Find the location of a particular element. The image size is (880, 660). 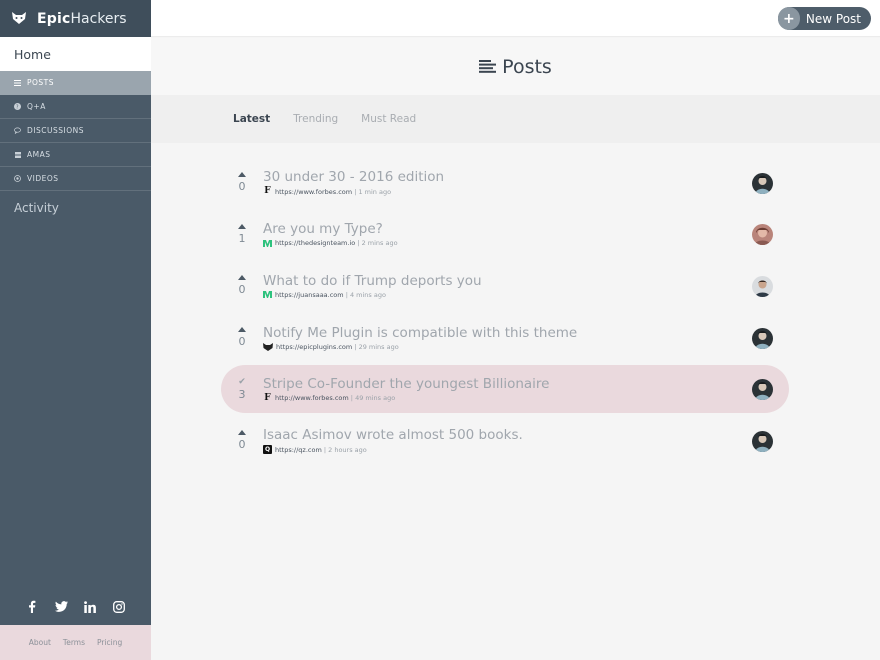

sidebar-item-label: AMAS is located at coordinates (39, 154).